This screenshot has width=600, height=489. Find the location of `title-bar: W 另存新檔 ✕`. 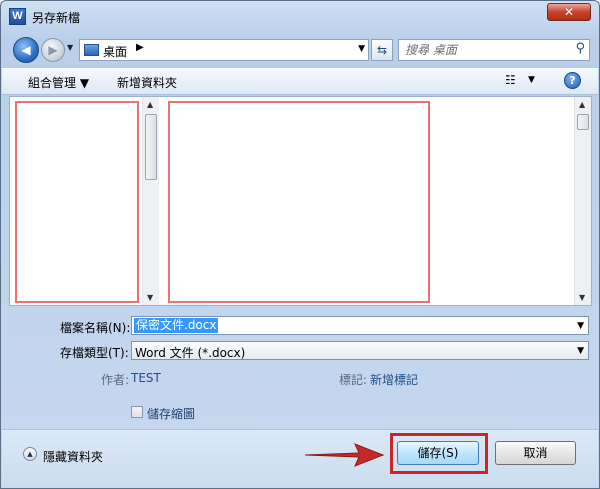

title-bar: W 另存新檔 ✕ is located at coordinates (300, 16).